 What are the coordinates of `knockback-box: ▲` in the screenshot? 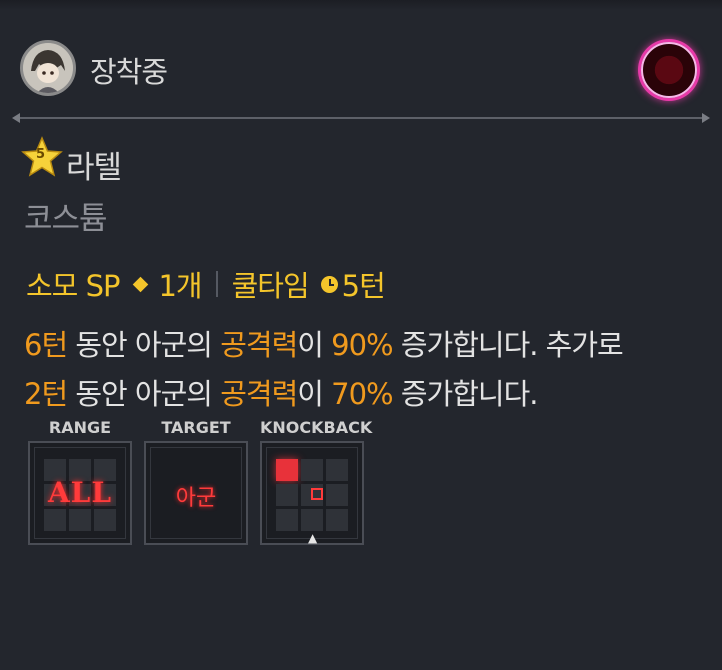 It's located at (312, 493).